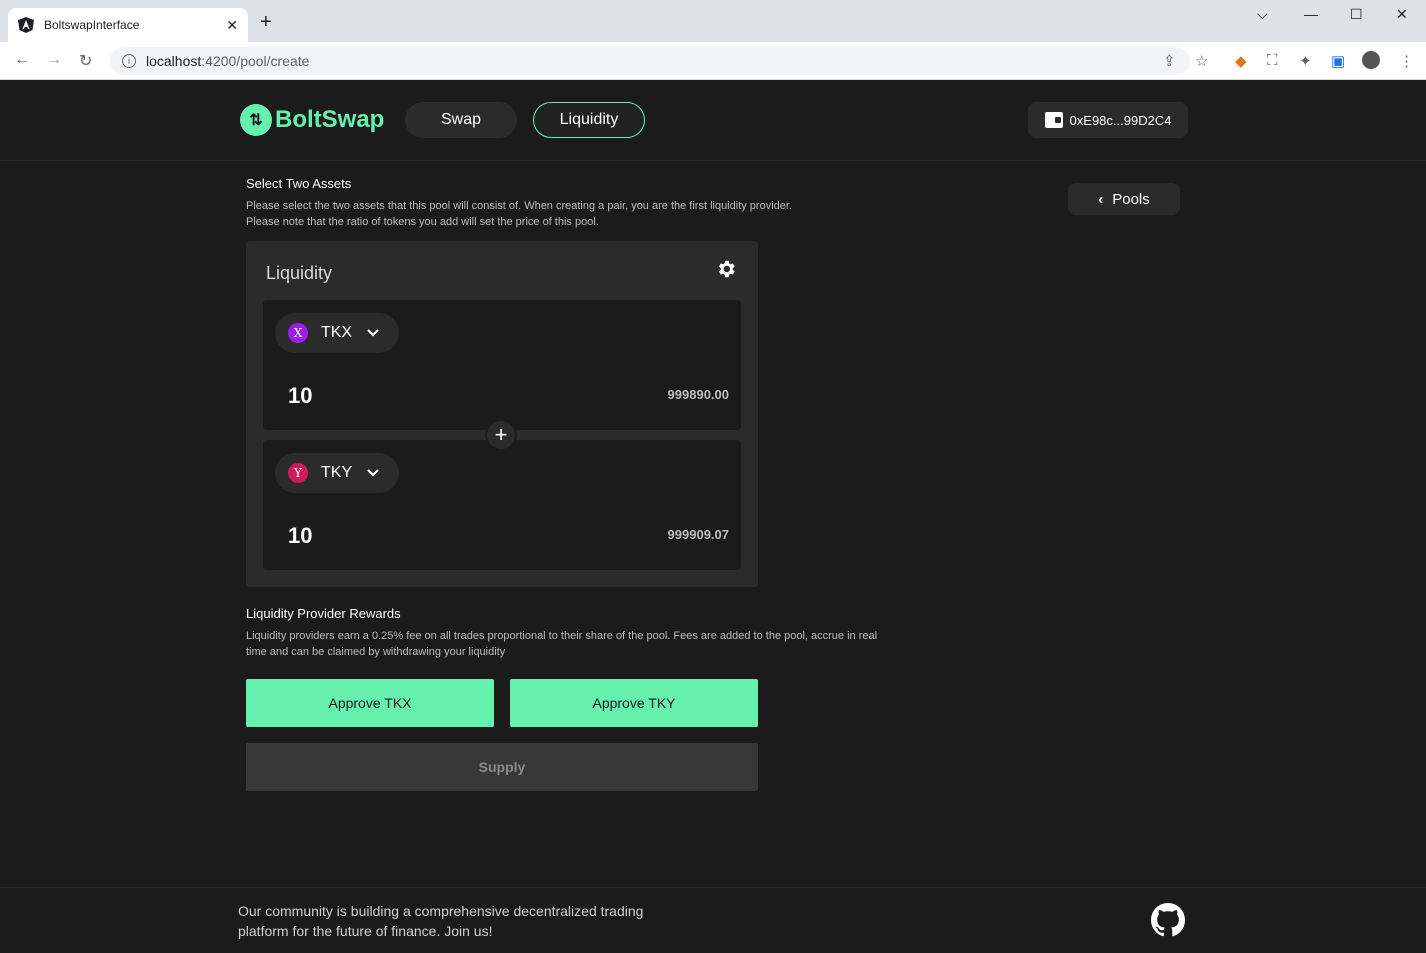 This screenshot has width=1426, height=953. I want to click on amount-input-tkx: 10, so click(300, 396).